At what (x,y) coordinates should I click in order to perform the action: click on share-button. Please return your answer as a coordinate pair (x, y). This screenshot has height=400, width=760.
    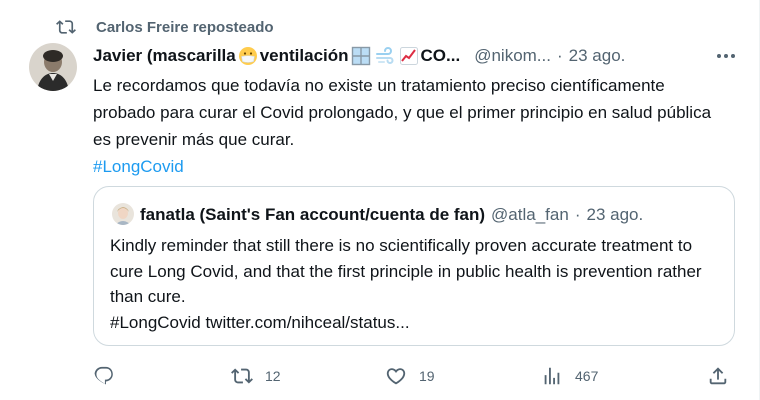
    Looking at the image, I should click on (718, 376).